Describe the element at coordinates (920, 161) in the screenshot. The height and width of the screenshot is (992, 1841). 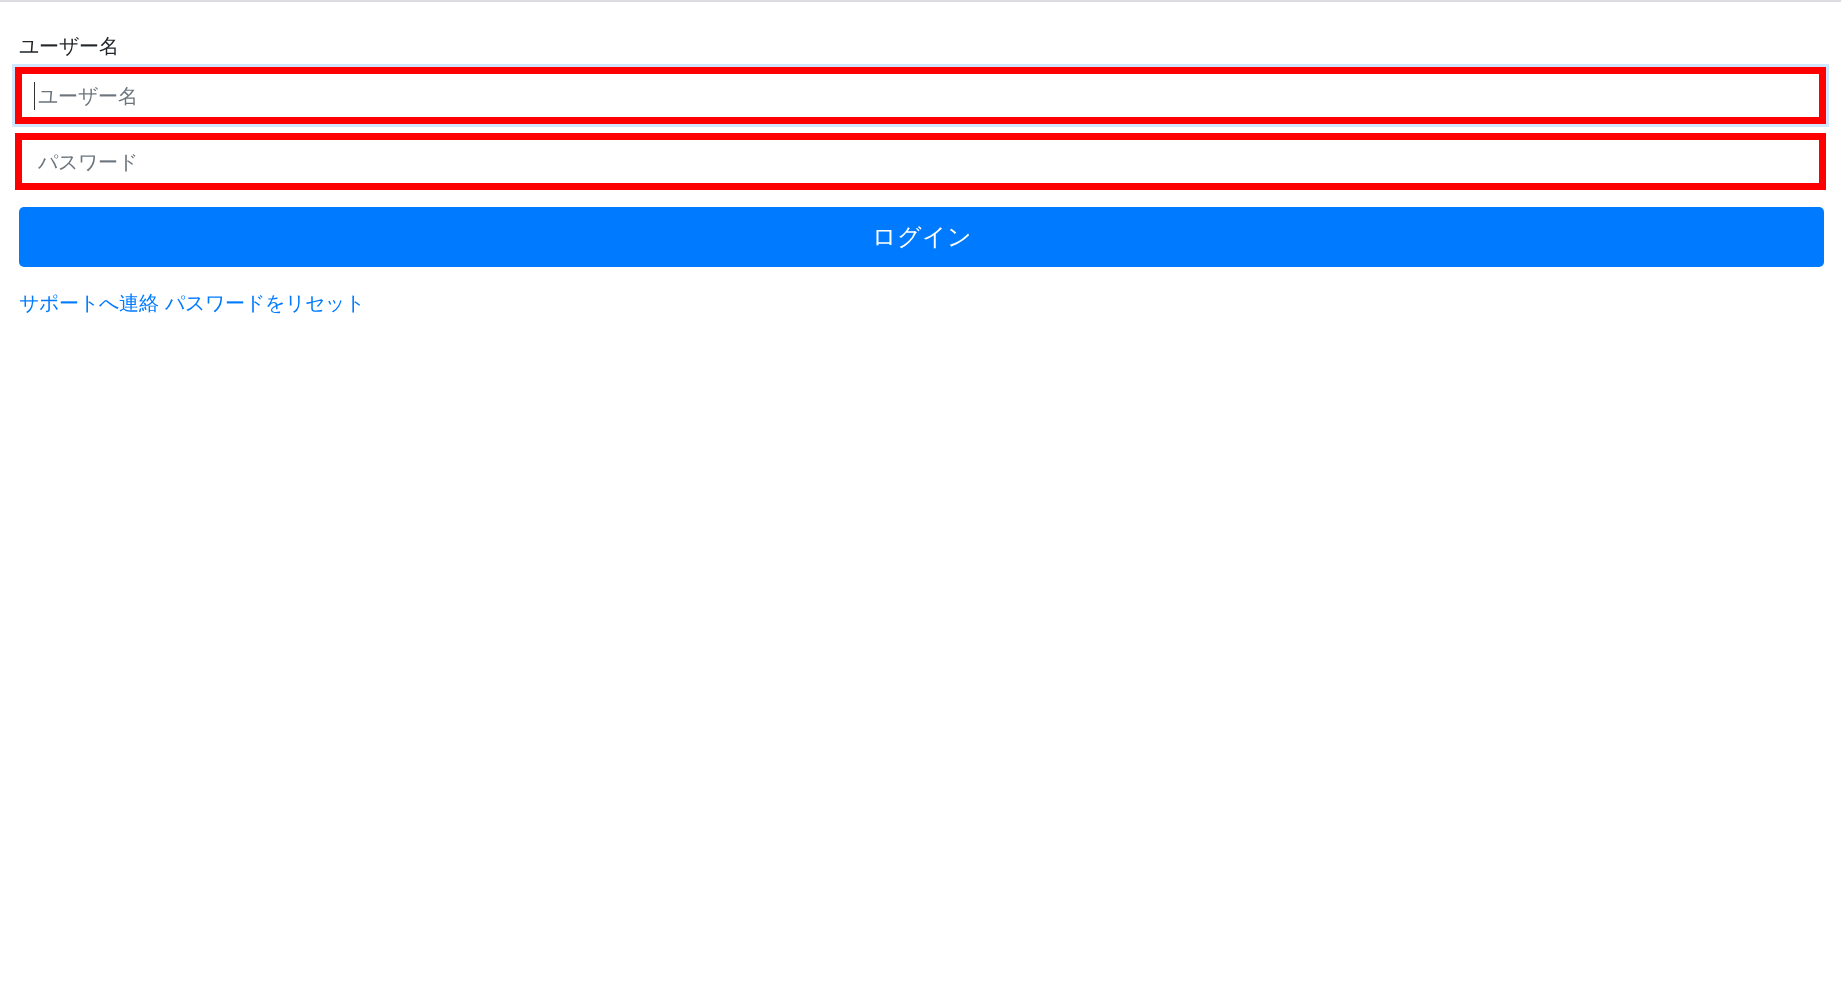
I see `password-field: パスワード` at that location.